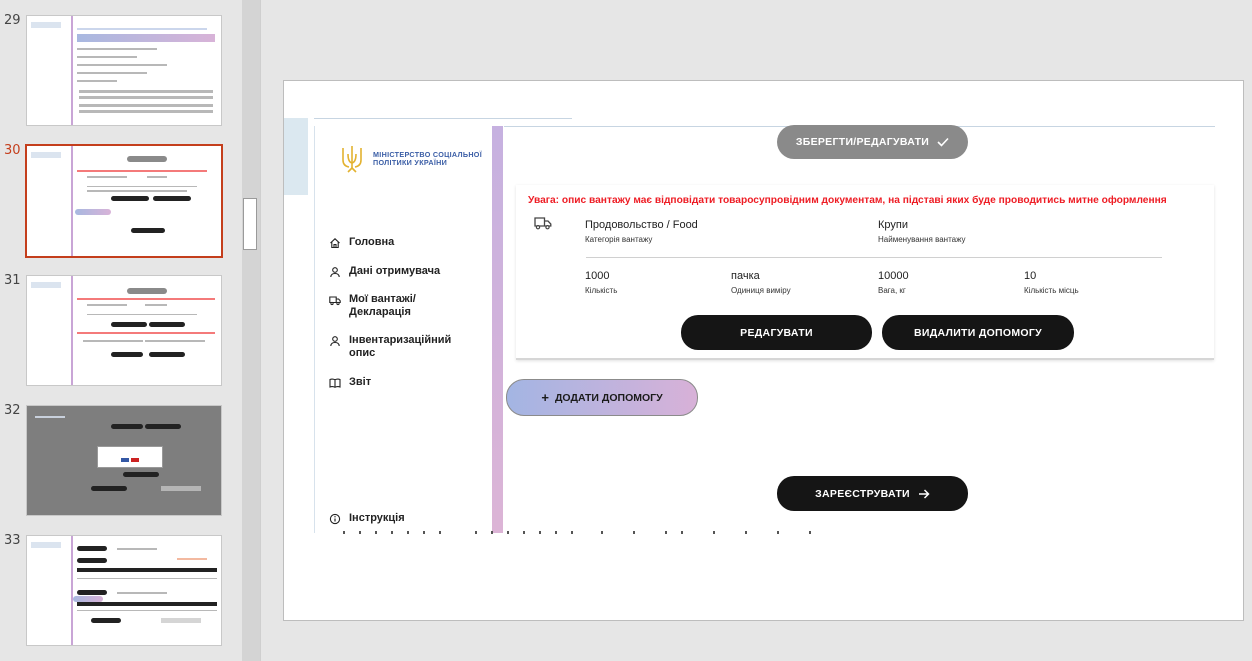  What do you see at coordinates (601, 290) in the screenshot?
I see `quantity-label: Кількість` at bounding box center [601, 290].